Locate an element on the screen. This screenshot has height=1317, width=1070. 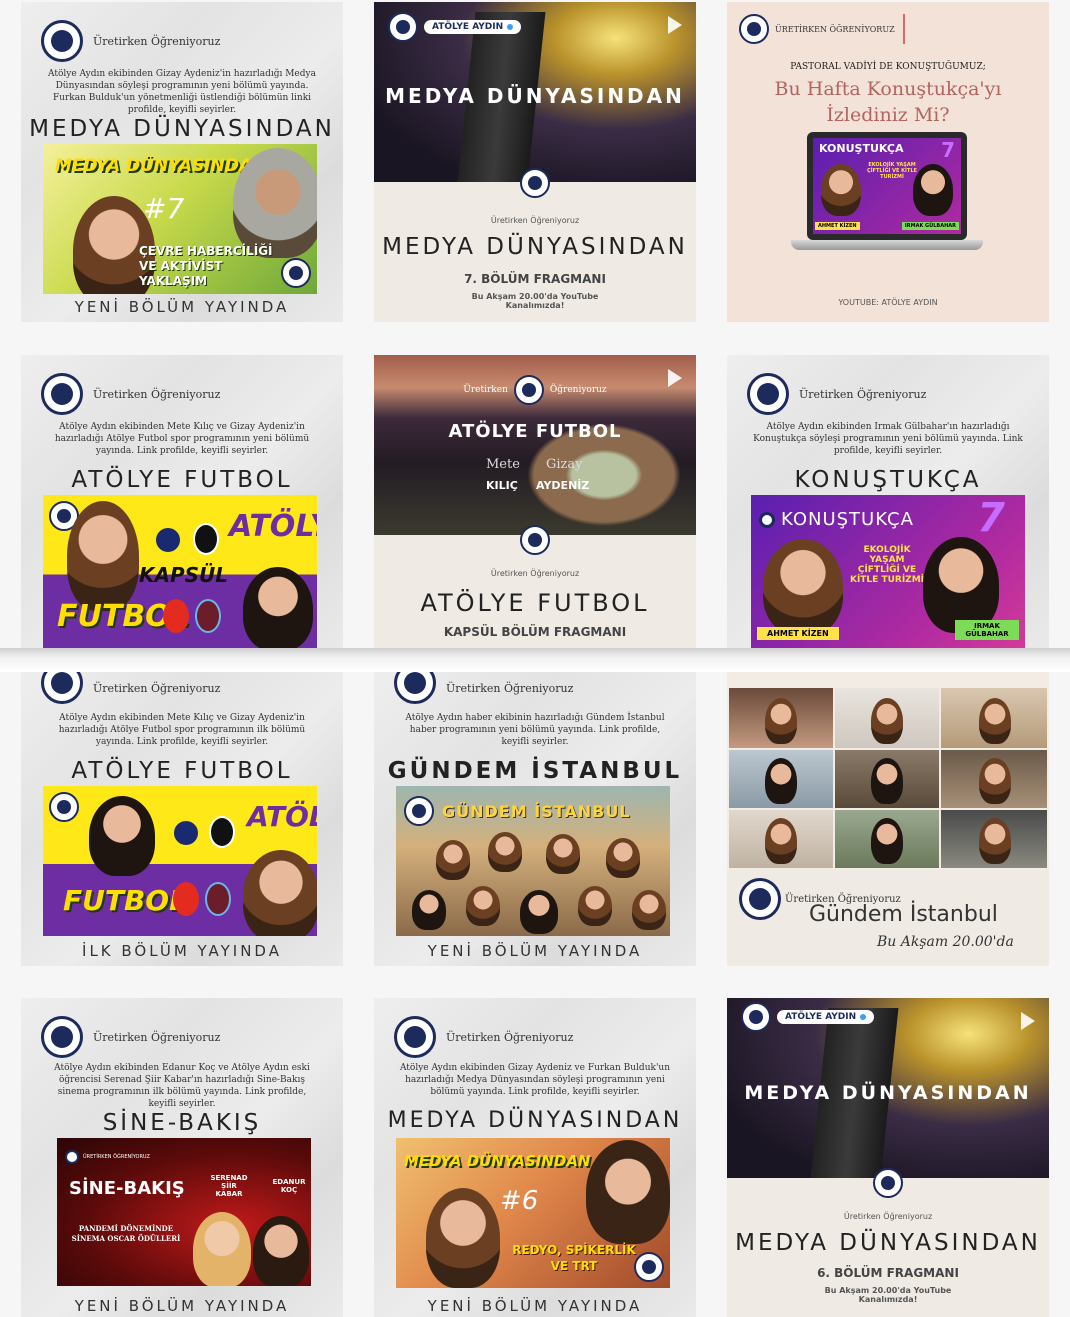
brand-left: Üretirken is located at coordinates (485, 390).